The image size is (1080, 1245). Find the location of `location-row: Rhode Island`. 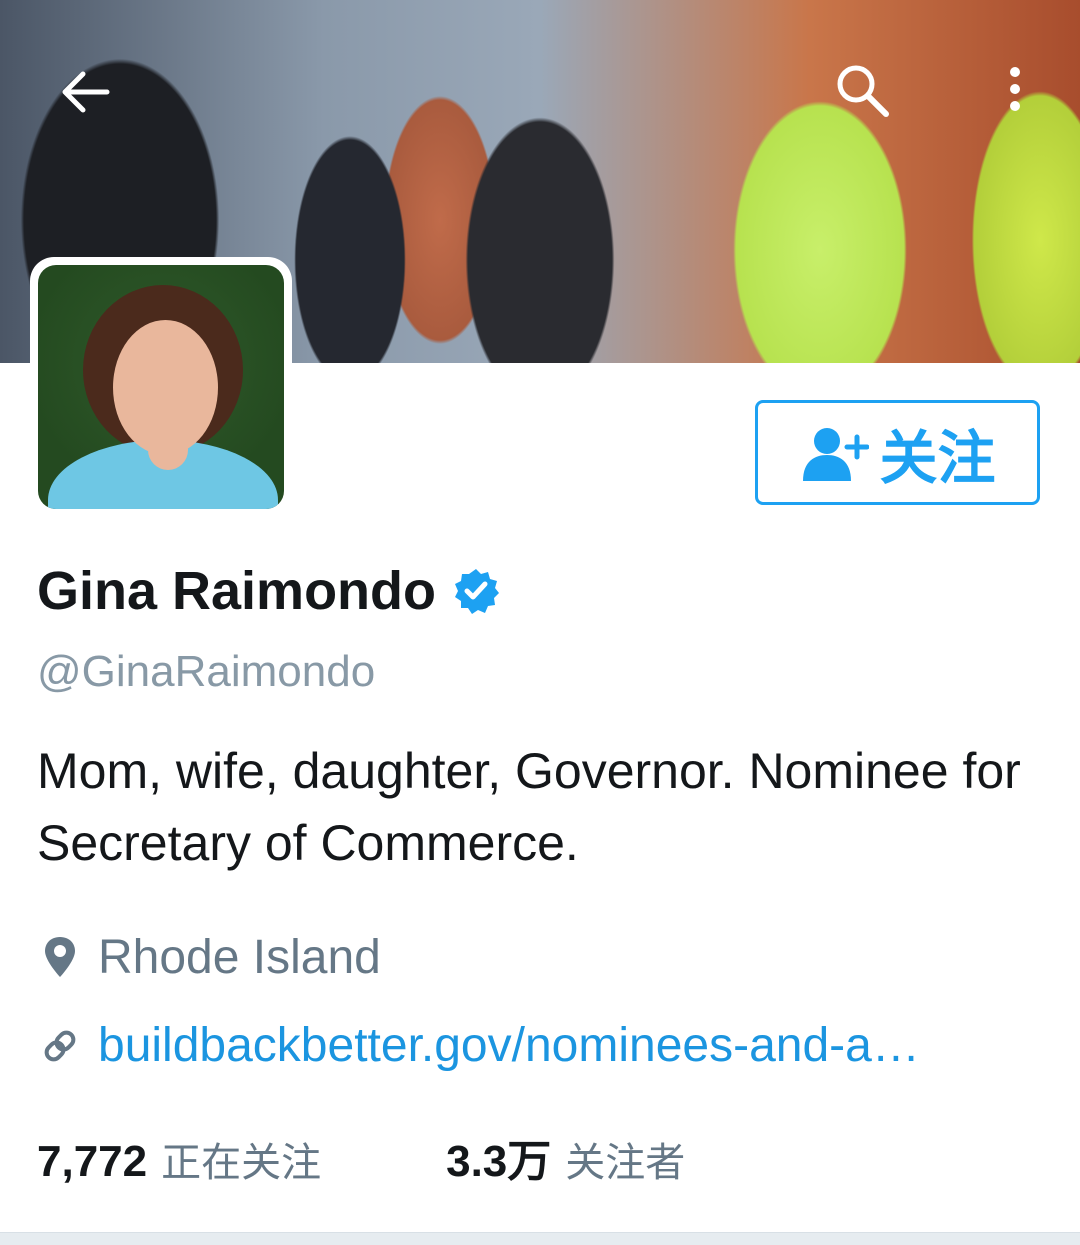

location-row: Rhode Island is located at coordinates (210, 957).